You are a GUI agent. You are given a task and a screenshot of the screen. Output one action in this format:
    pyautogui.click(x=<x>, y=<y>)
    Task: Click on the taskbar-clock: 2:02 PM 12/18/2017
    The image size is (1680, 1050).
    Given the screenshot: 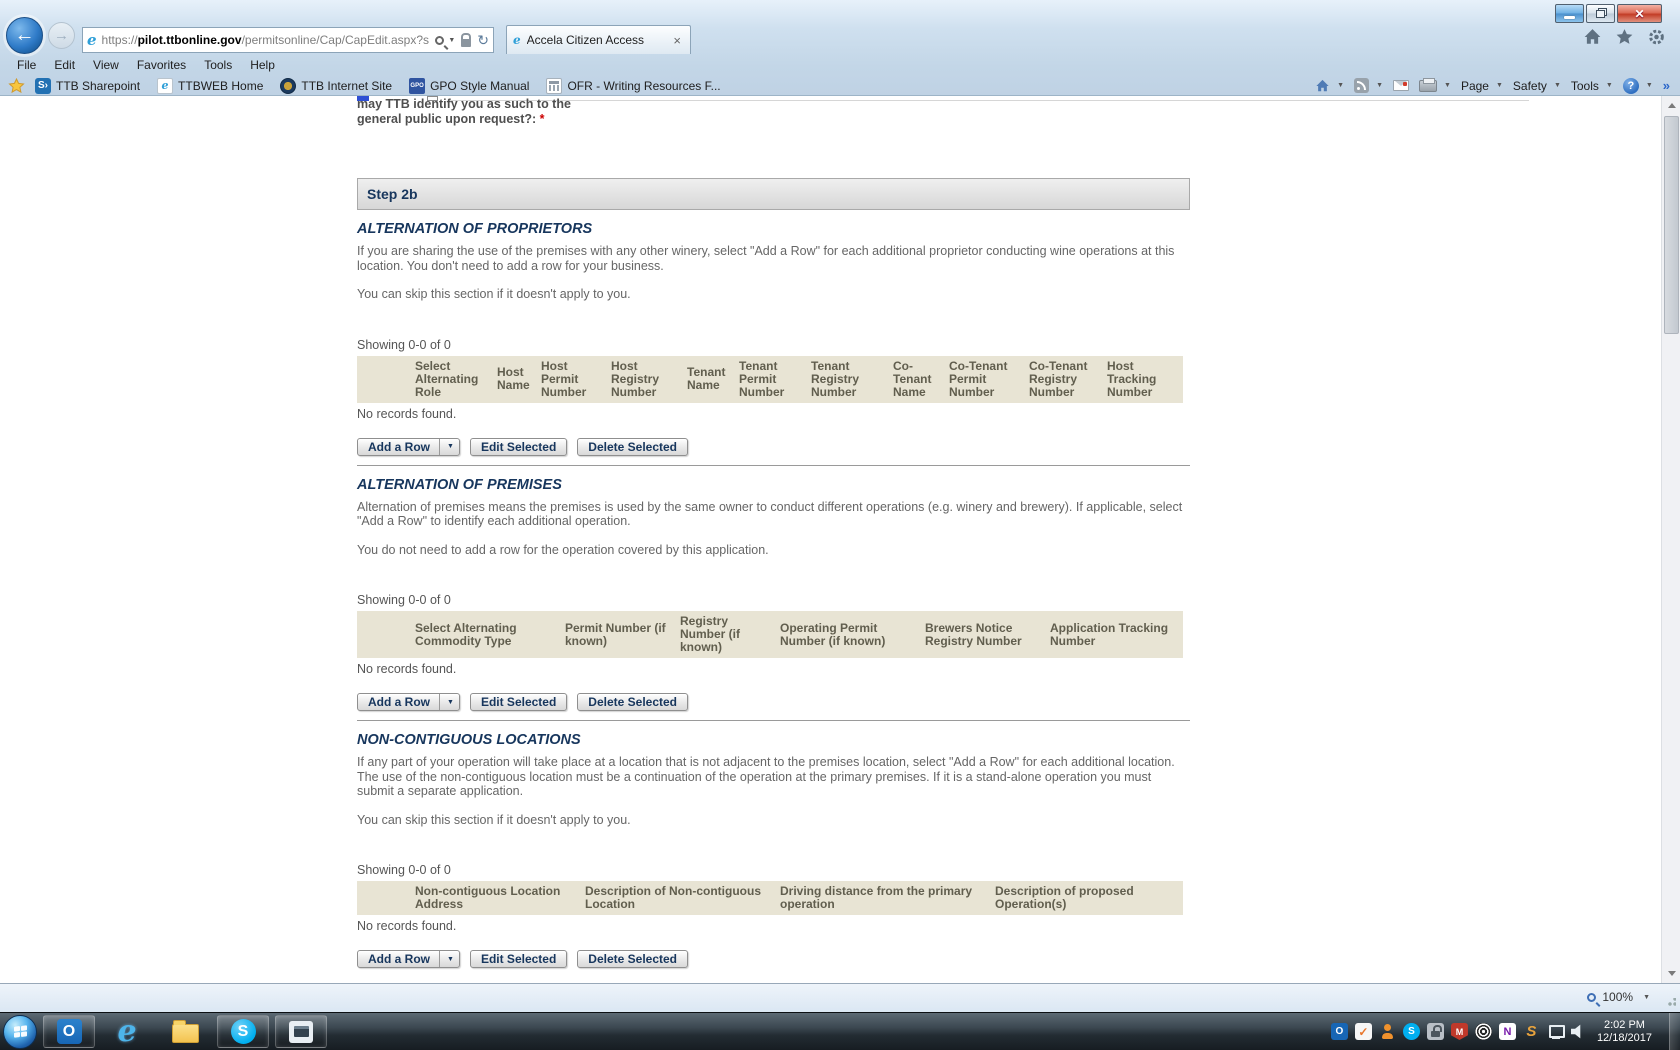 What is the action you would take?
    pyautogui.click(x=1626, y=1032)
    